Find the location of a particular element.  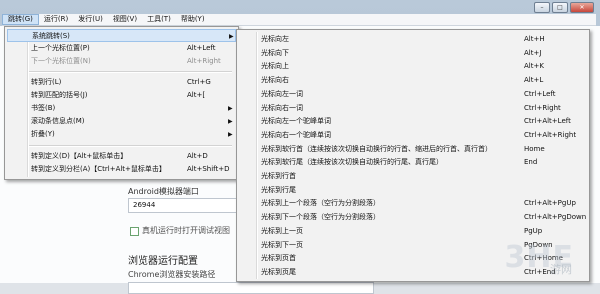

submenu-item-label: 光标到行首 is located at coordinates (278, 176).